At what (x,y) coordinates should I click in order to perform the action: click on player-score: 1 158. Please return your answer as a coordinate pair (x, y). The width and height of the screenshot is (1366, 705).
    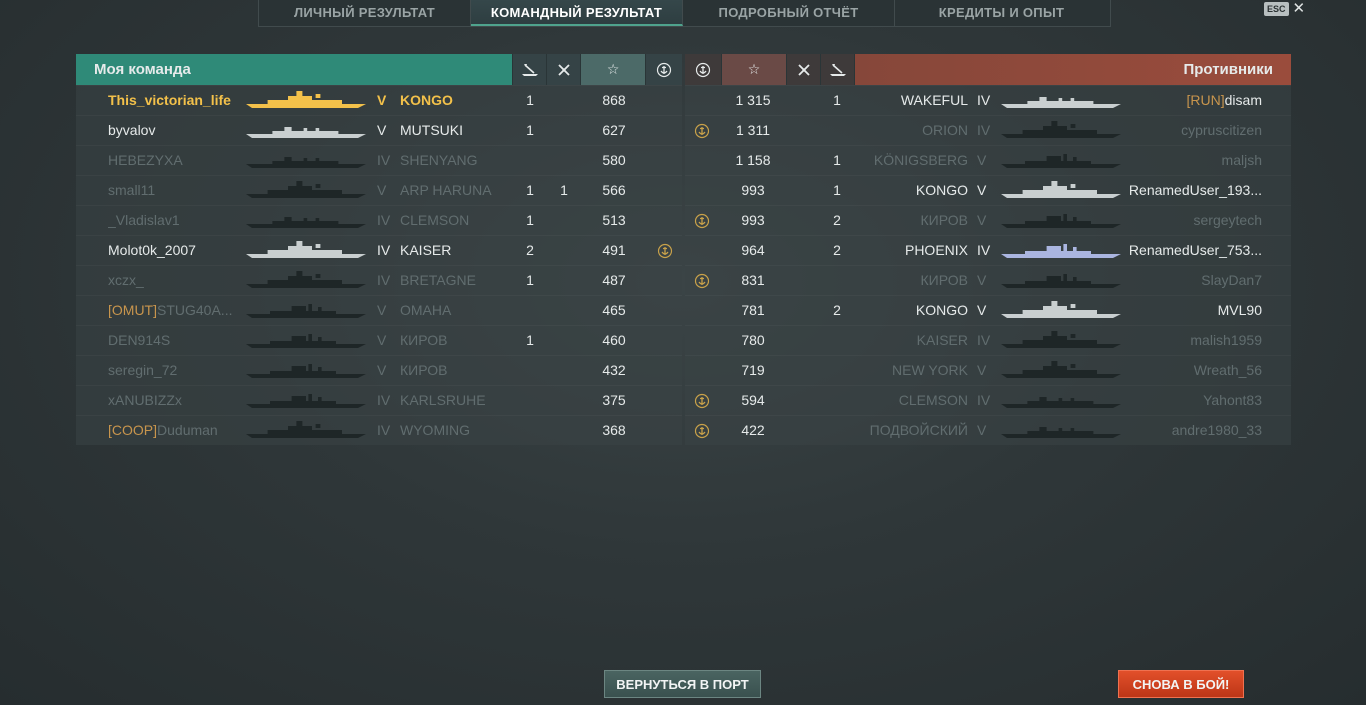
    Looking at the image, I should click on (753, 160).